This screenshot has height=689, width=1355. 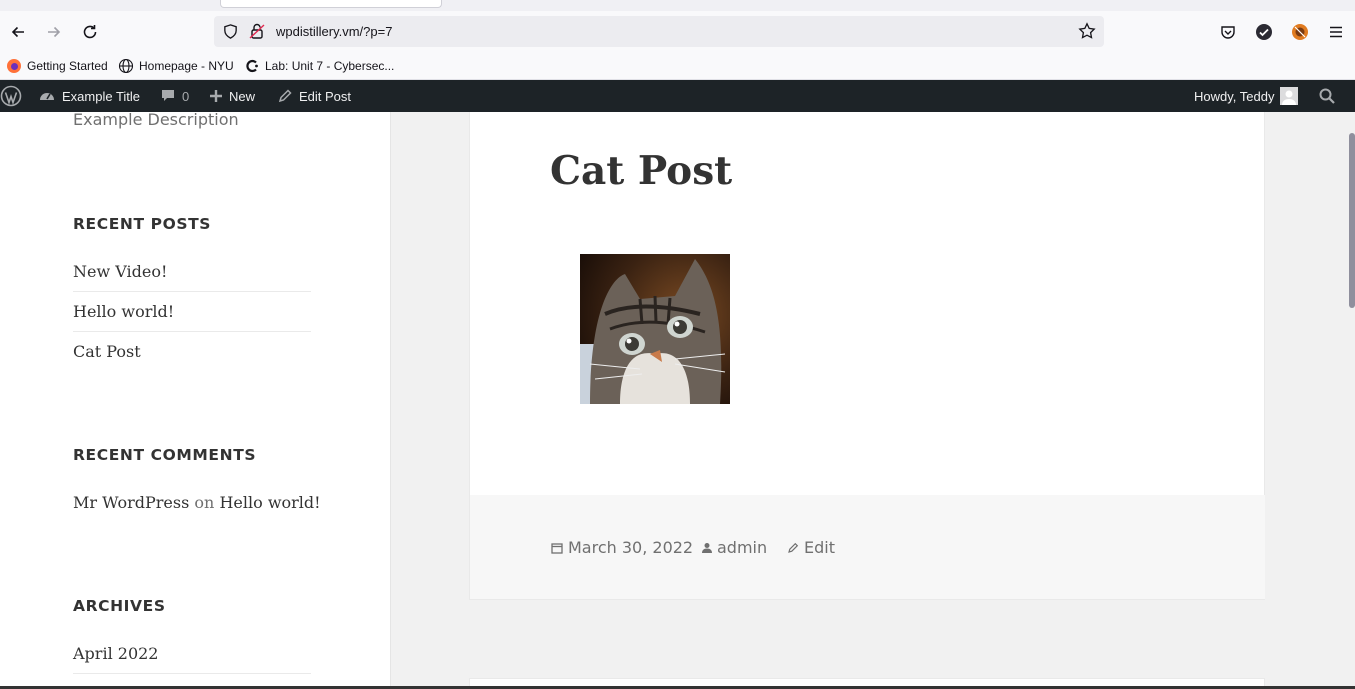 I want to click on cat-image, so click(x=655, y=329).